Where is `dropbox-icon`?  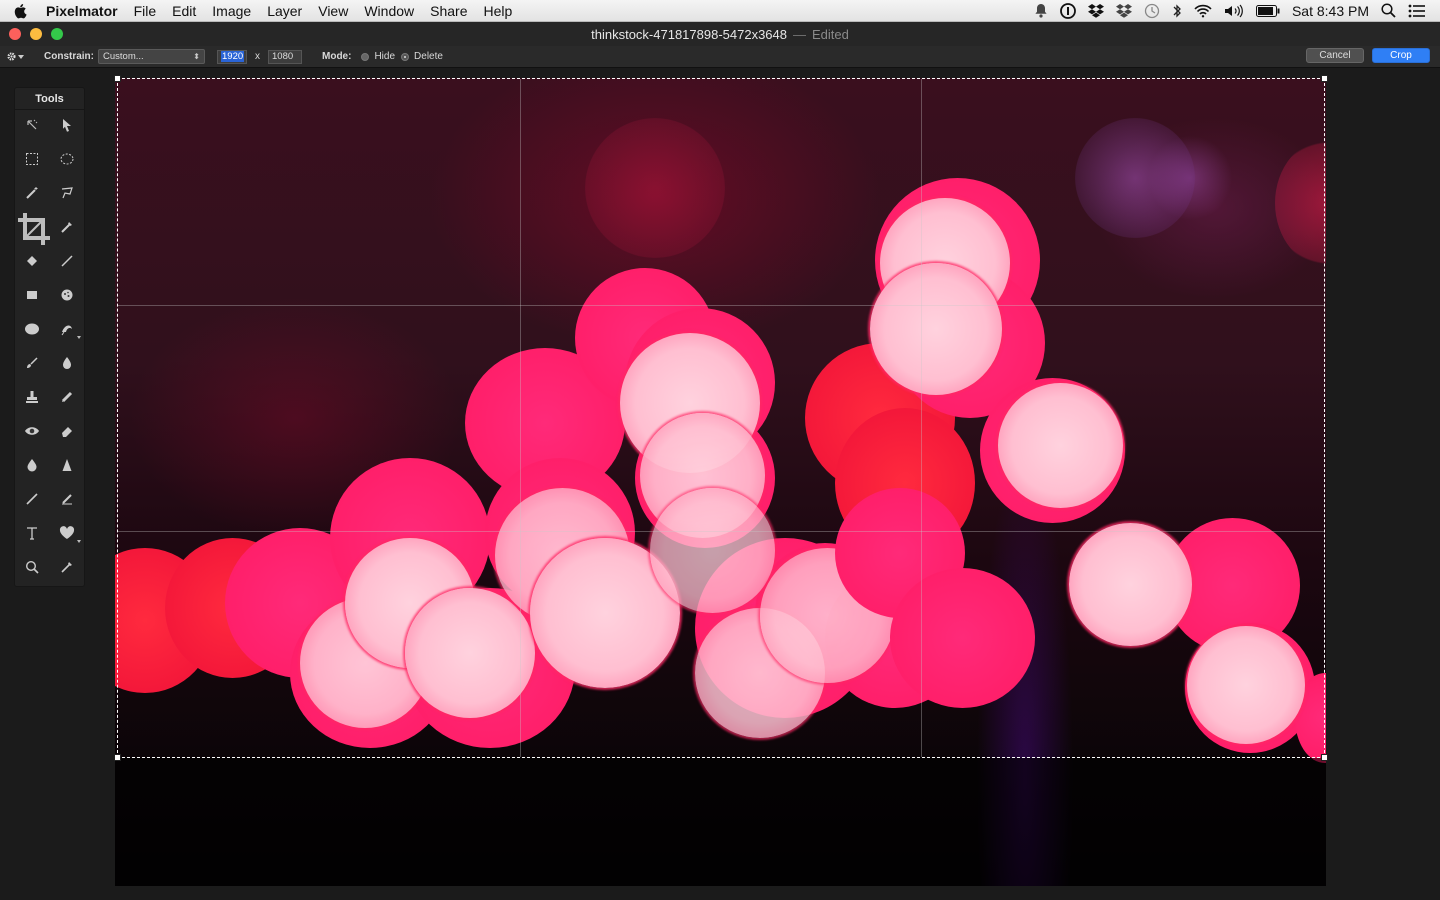
dropbox-icon is located at coordinates (1123, 11).